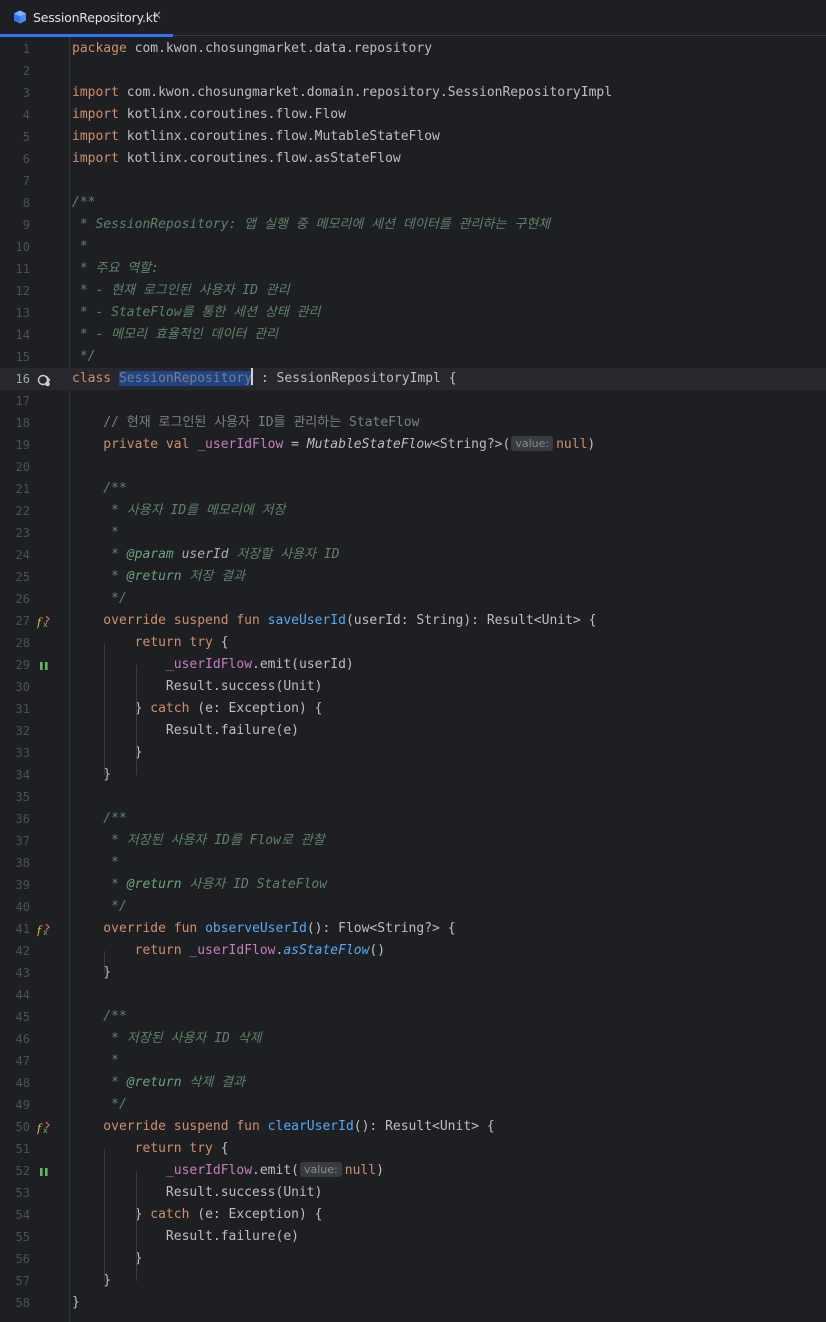 This screenshot has height=1322, width=826. I want to click on code-line: 10 *, so click(413, 247).